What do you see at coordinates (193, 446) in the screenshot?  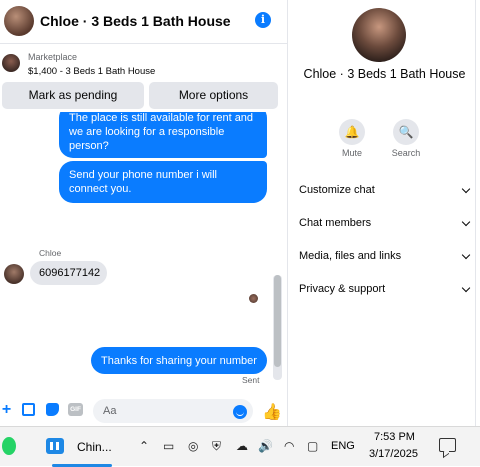 I see `chrome-icon: ◎` at bounding box center [193, 446].